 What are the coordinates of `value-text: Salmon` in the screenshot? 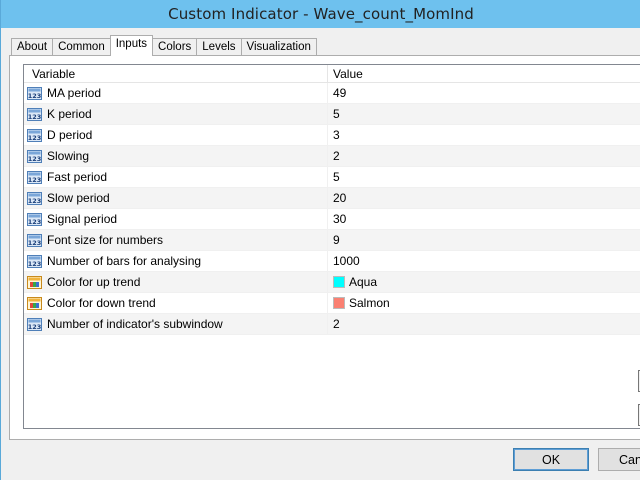 It's located at (369, 303).